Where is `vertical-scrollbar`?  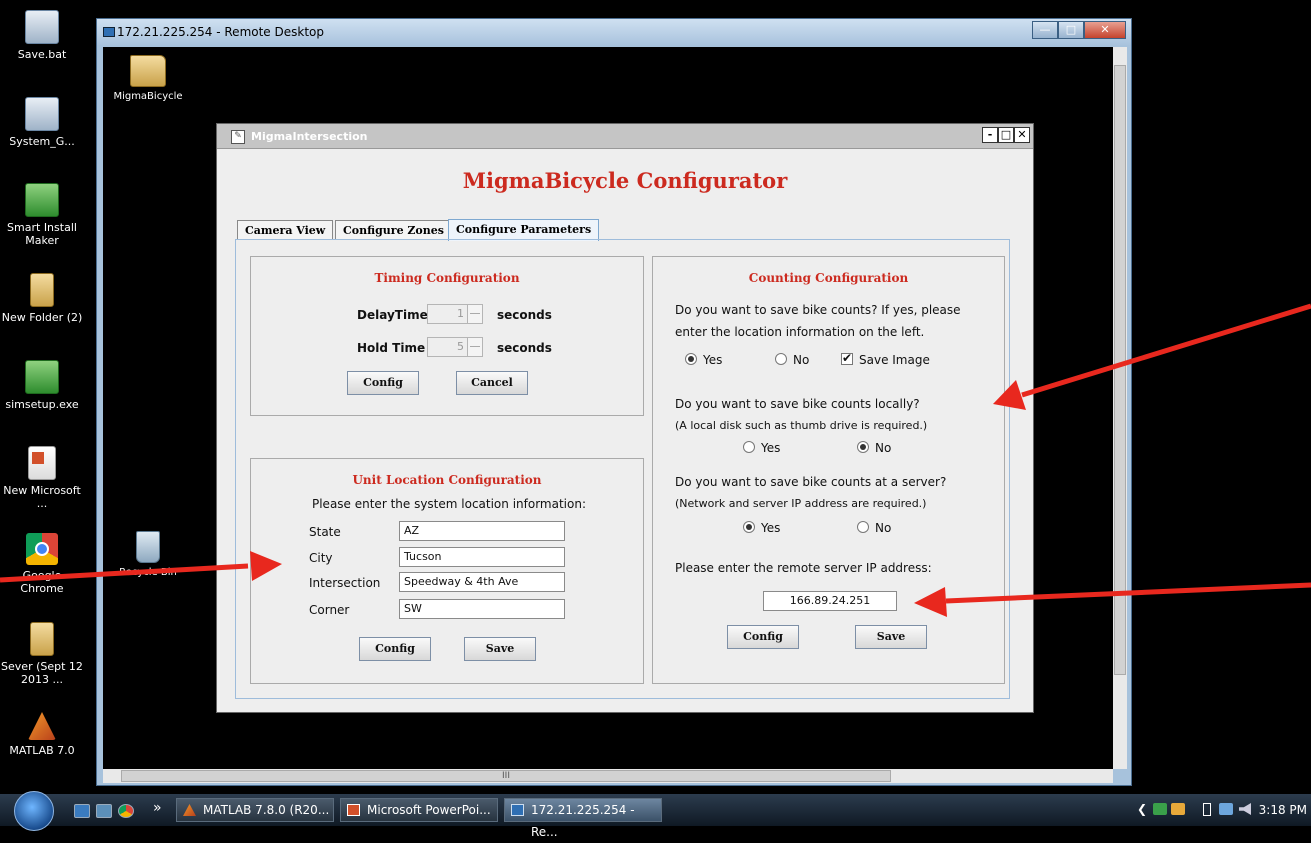
vertical-scrollbar is located at coordinates (1120, 408).